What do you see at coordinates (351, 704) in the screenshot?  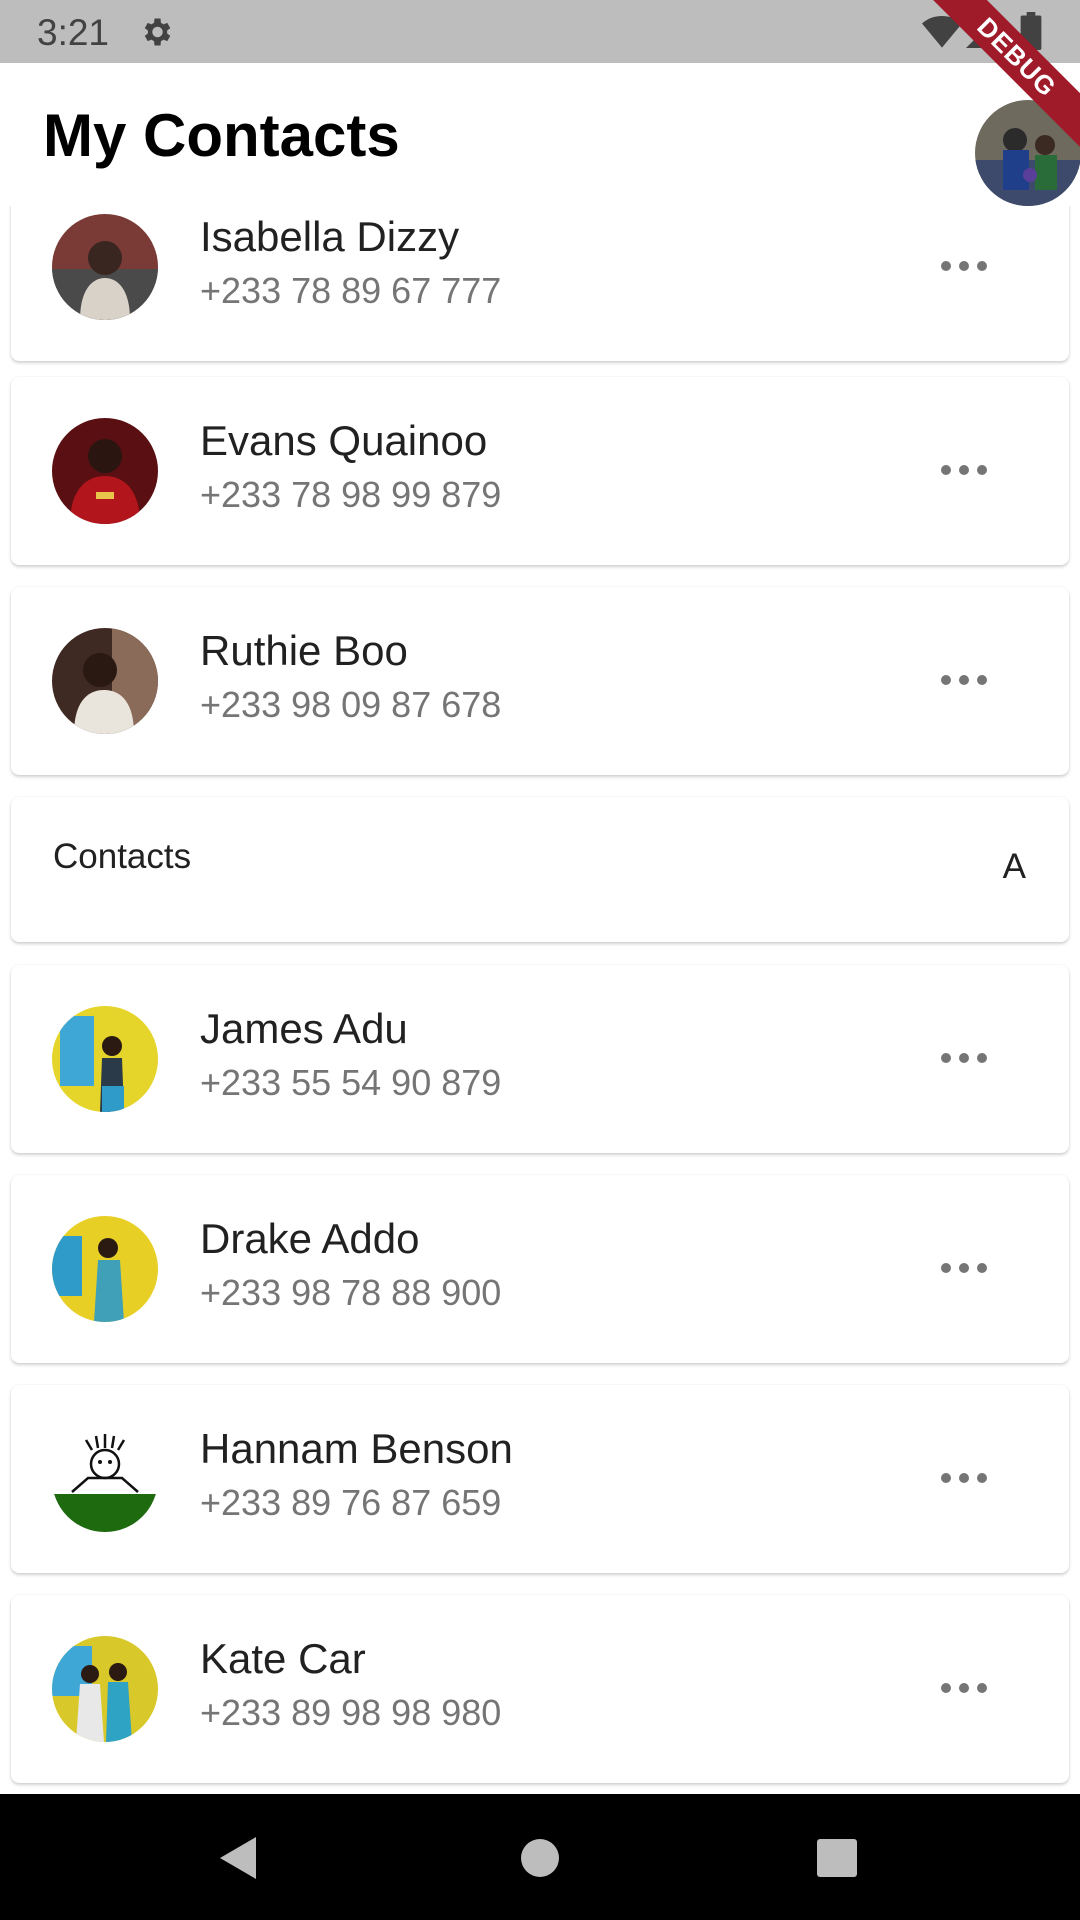 I see `contact-phone: +233 98 09 87 678` at bounding box center [351, 704].